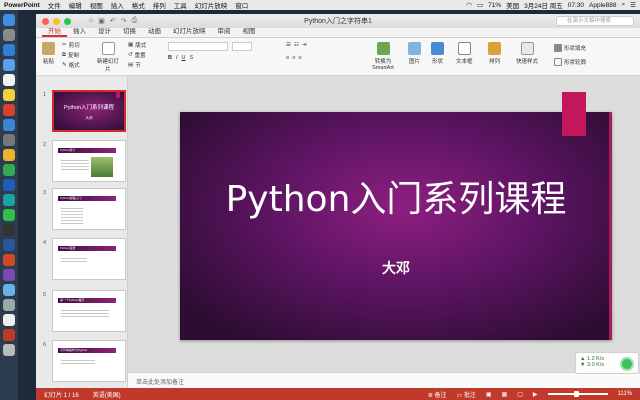  Describe the element at coordinates (22, 5) in the screenshot. I see `app-menu: PowerPoint` at that location.